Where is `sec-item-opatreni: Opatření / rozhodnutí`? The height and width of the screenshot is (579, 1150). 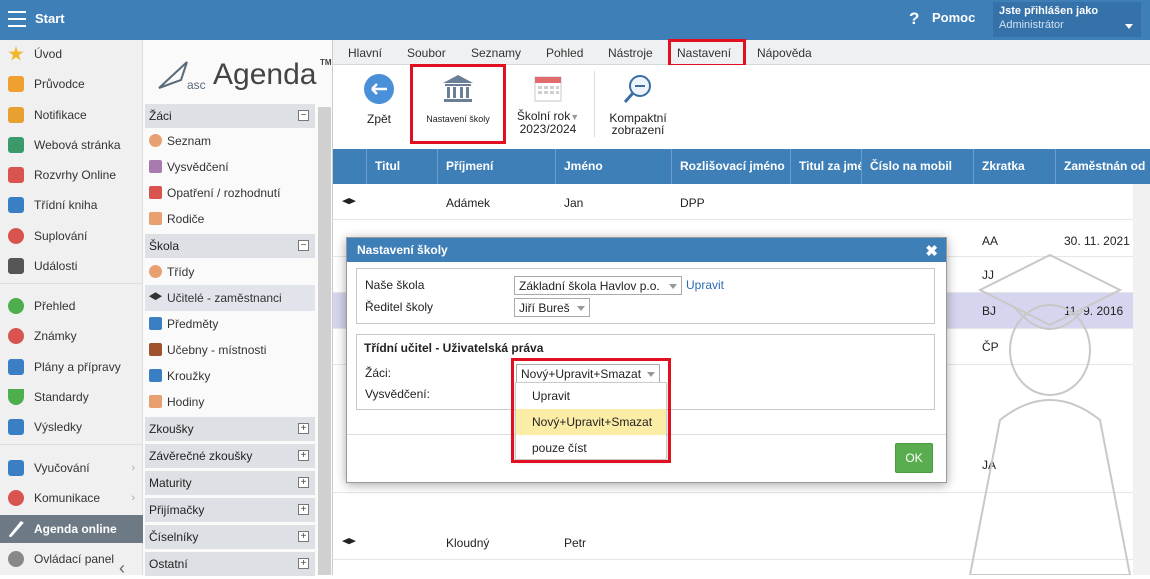 sec-item-opatreni: Opatření / rozhodnutí is located at coordinates (230, 193).